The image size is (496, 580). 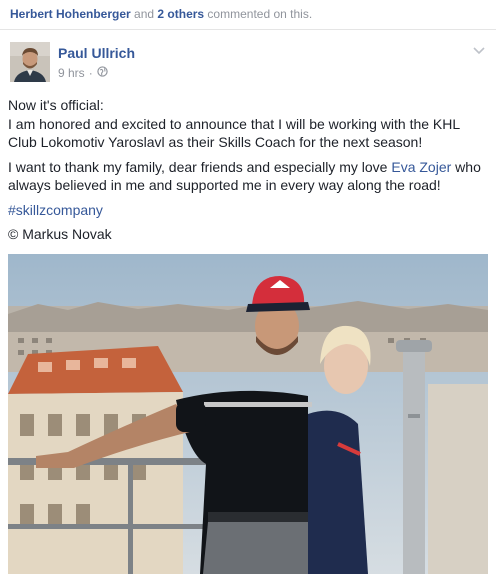 I want to click on commenter-link: Herbert Hohenberger, so click(x=70, y=14).